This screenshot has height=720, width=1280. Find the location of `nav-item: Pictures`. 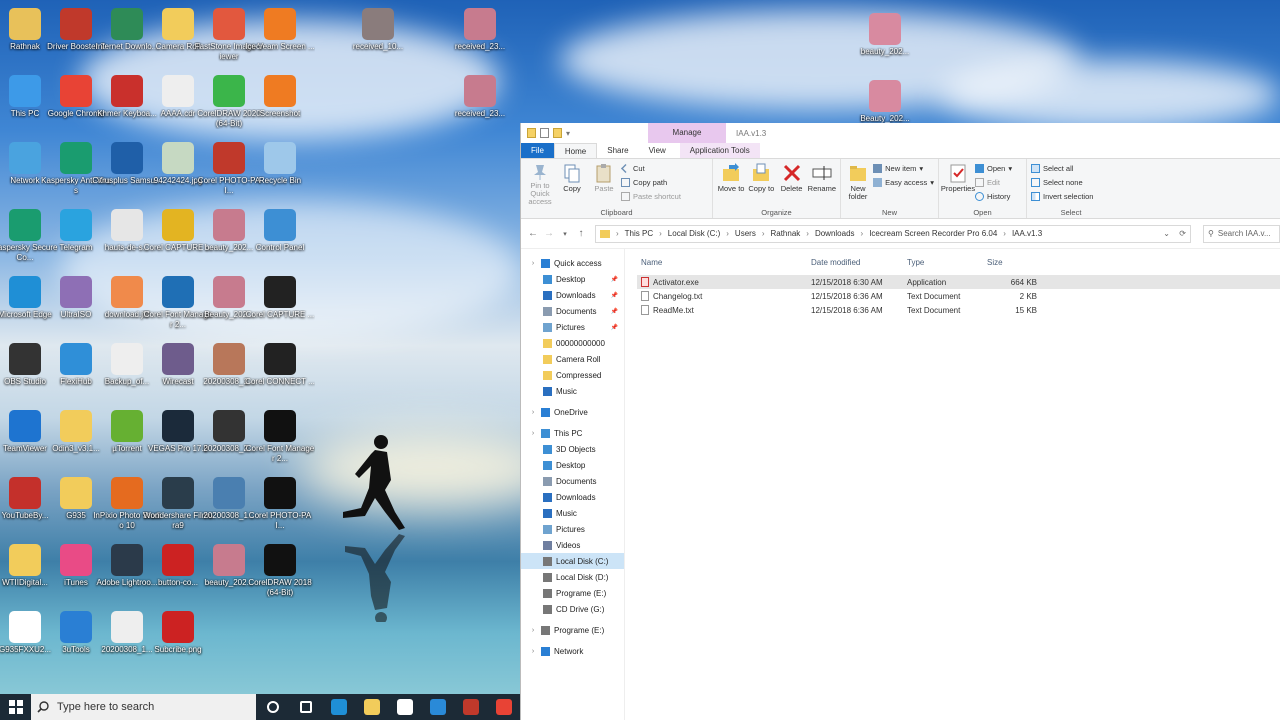

nav-item: Pictures is located at coordinates (572, 529).